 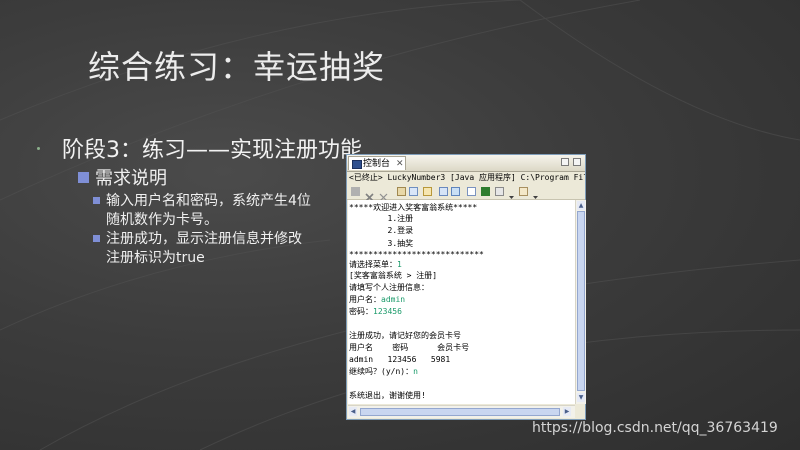 I want to click on console-line-text: 系统退出，谢谢使用!, so click(x=387, y=395).